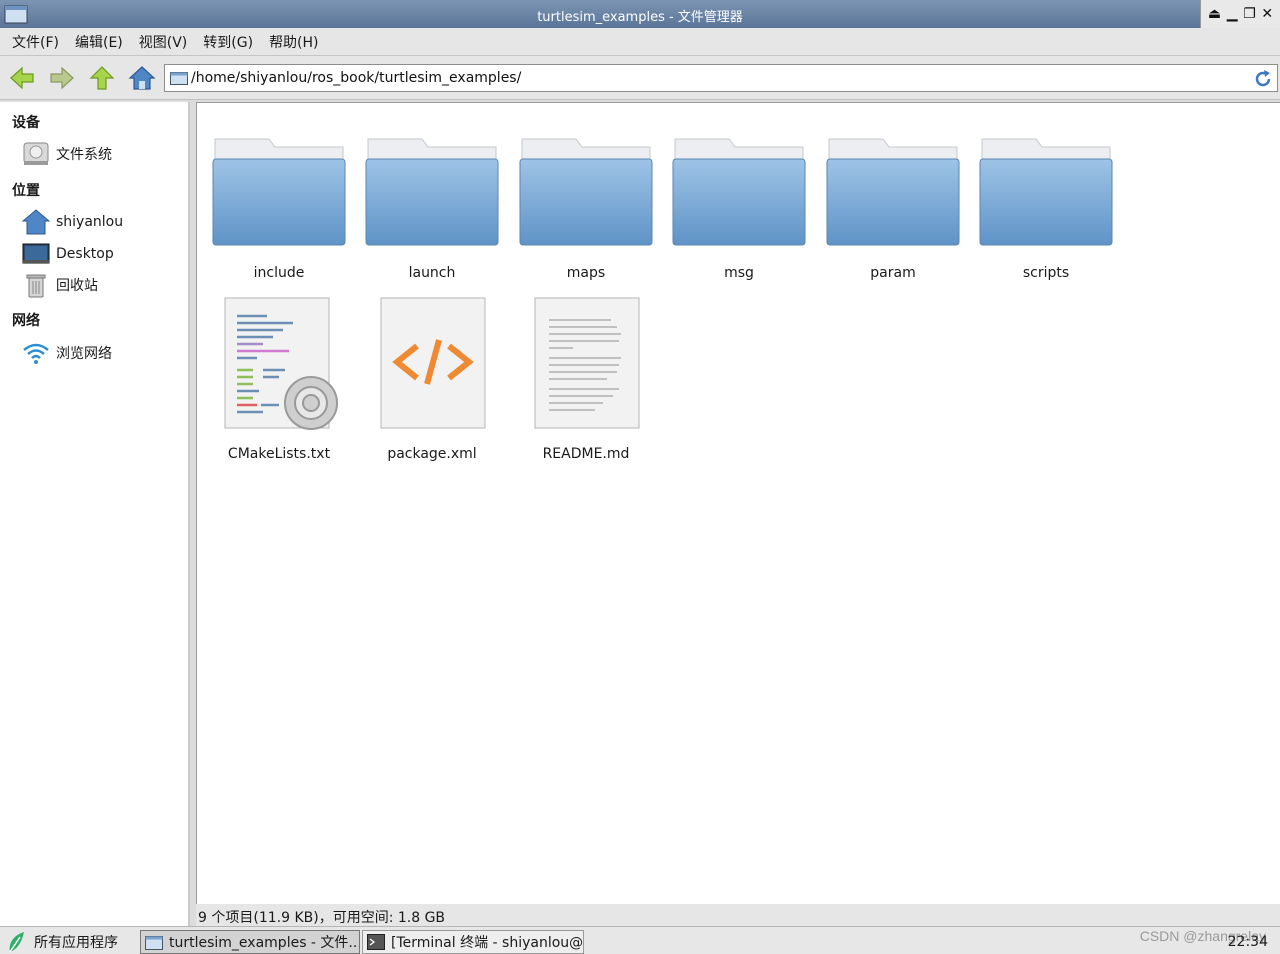  What do you see at coordinates (739, 273) in the screenshot?
I see `file-label: msg` at bounding box center [739, 273].